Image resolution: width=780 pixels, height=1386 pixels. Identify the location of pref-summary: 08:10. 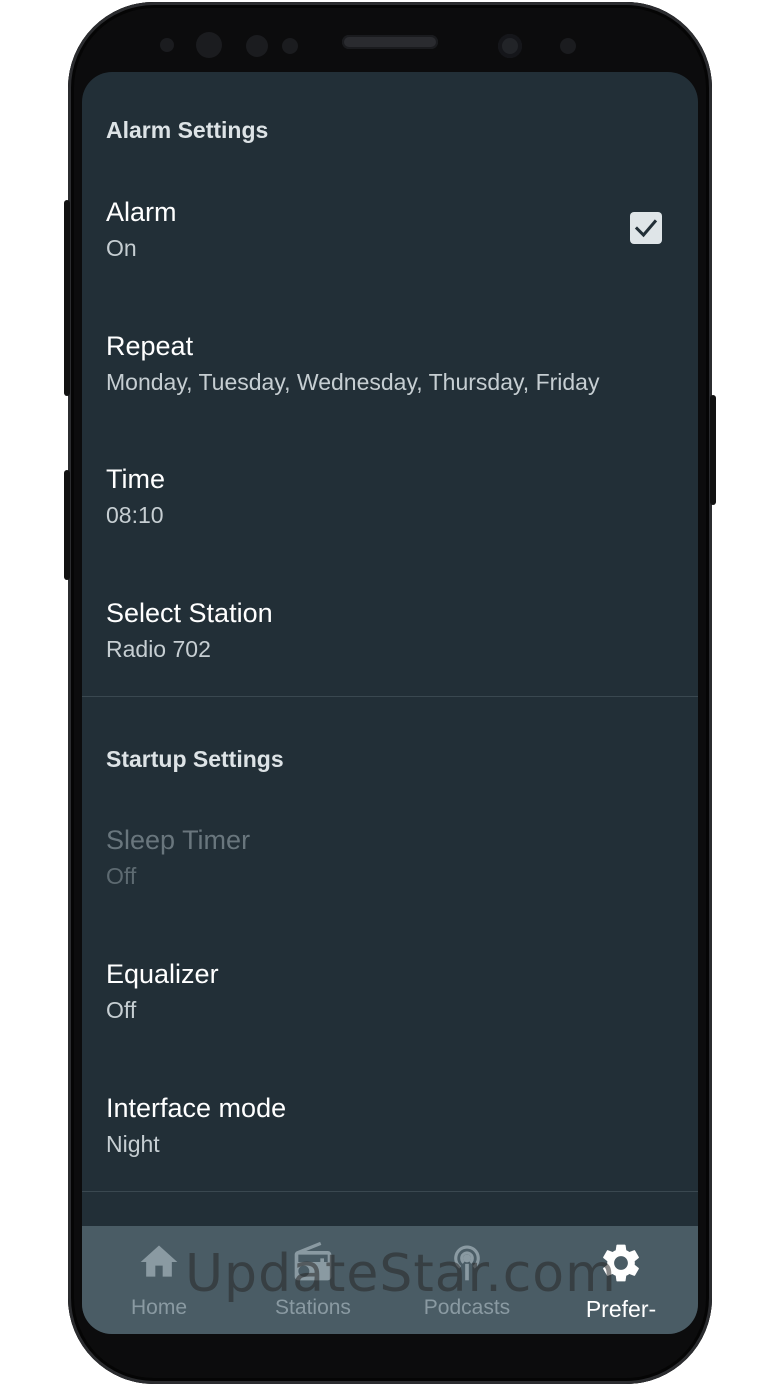
(135, 515).